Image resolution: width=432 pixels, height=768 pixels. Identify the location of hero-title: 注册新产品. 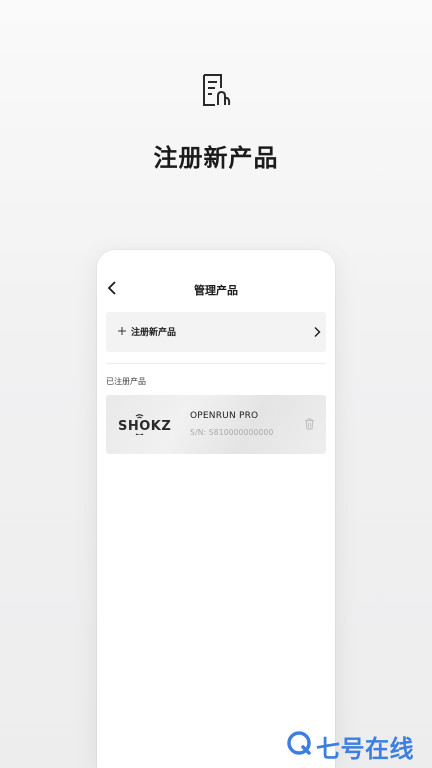
(216, 158).